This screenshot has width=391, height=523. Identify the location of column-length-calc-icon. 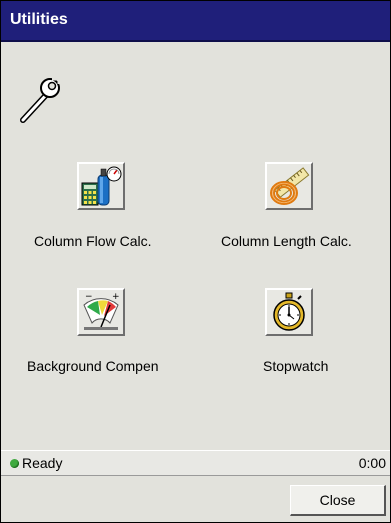
(290, 186).